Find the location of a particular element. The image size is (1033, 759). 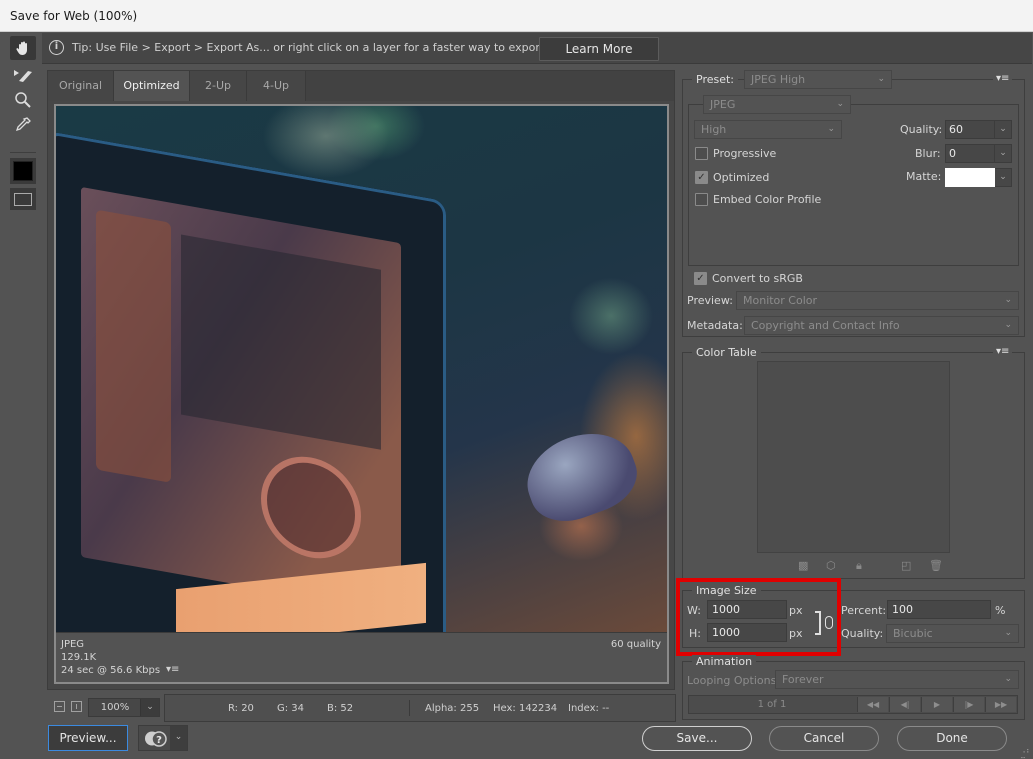

zoom-level-select: 100% ⌄ is located at coordinates (124, 707).